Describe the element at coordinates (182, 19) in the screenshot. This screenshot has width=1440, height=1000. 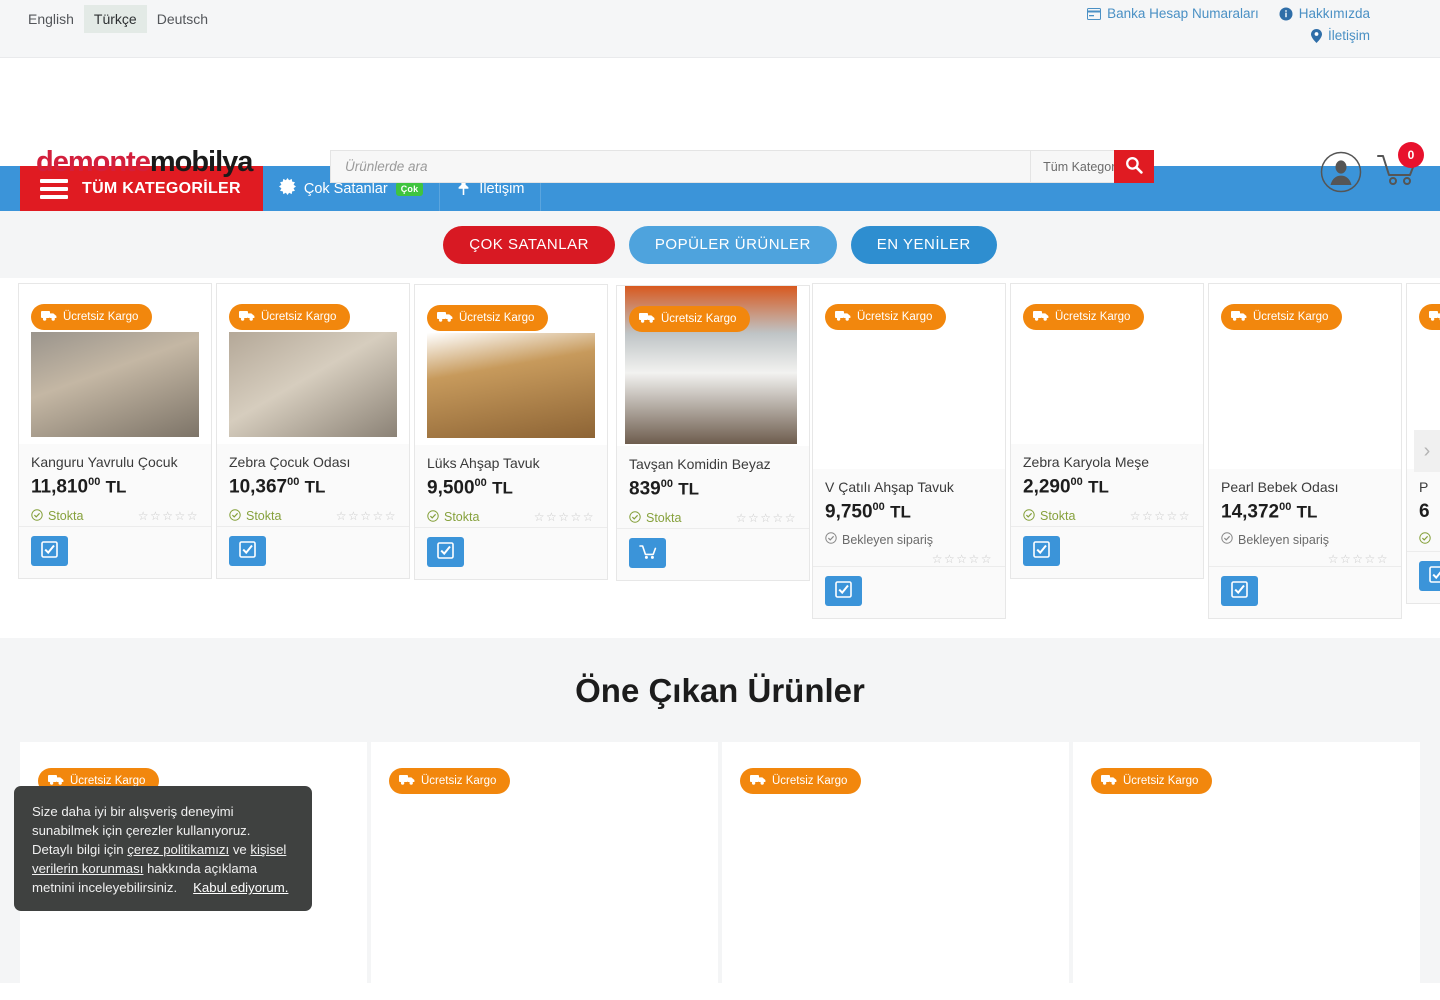
I see `language-option-deutsch: Deutsch` at that location.